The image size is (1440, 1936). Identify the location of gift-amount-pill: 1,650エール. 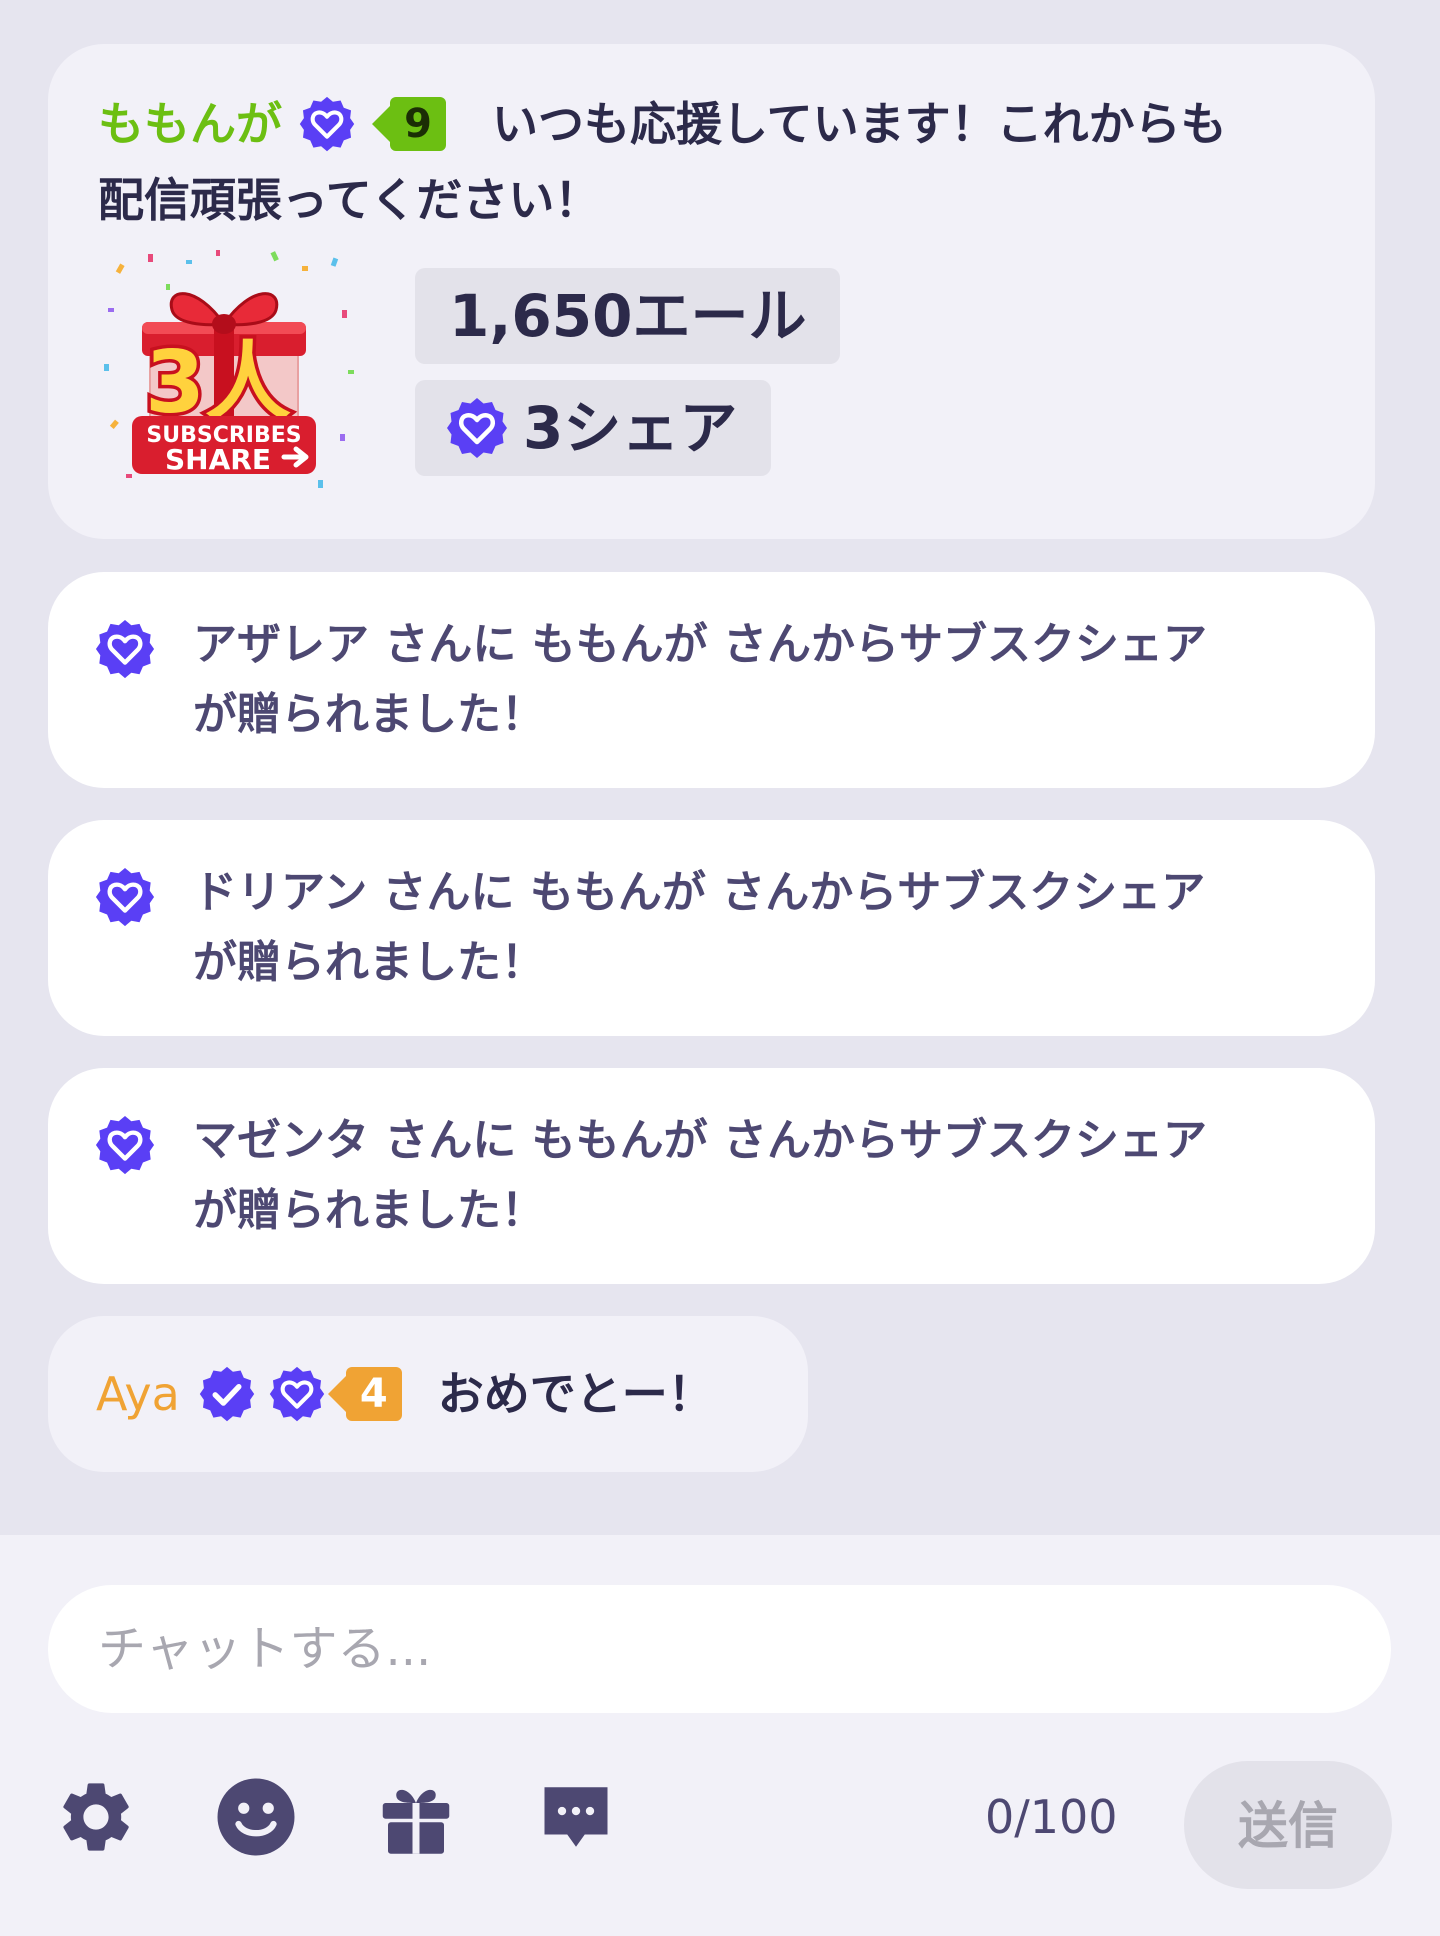
(628, 316).